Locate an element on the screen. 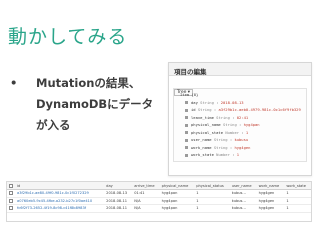  bullet-line-2: DynamoDBにデータ is located at coordinates (95, 104).